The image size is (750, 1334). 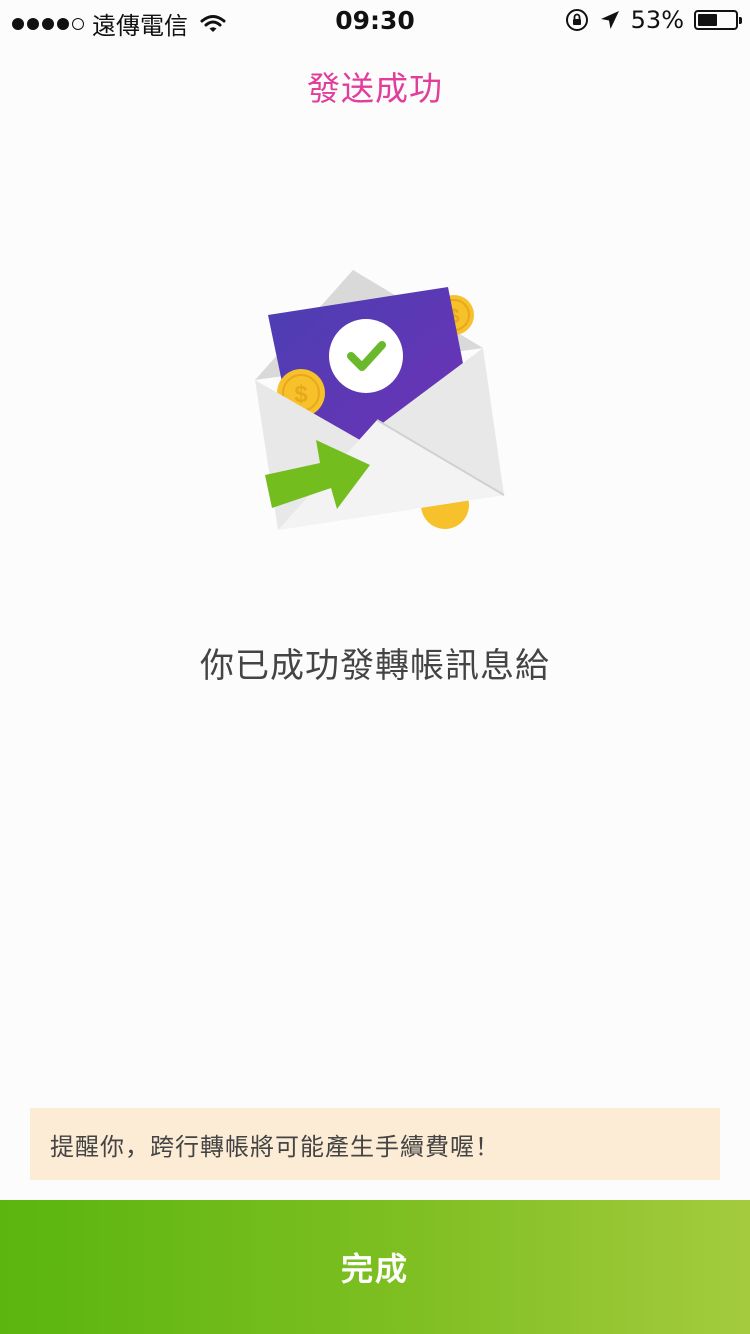 What do you see at coordinates (576, 20) in the screenshot?
I see `orientation-lock-icon` at bounding box center [576, 20].